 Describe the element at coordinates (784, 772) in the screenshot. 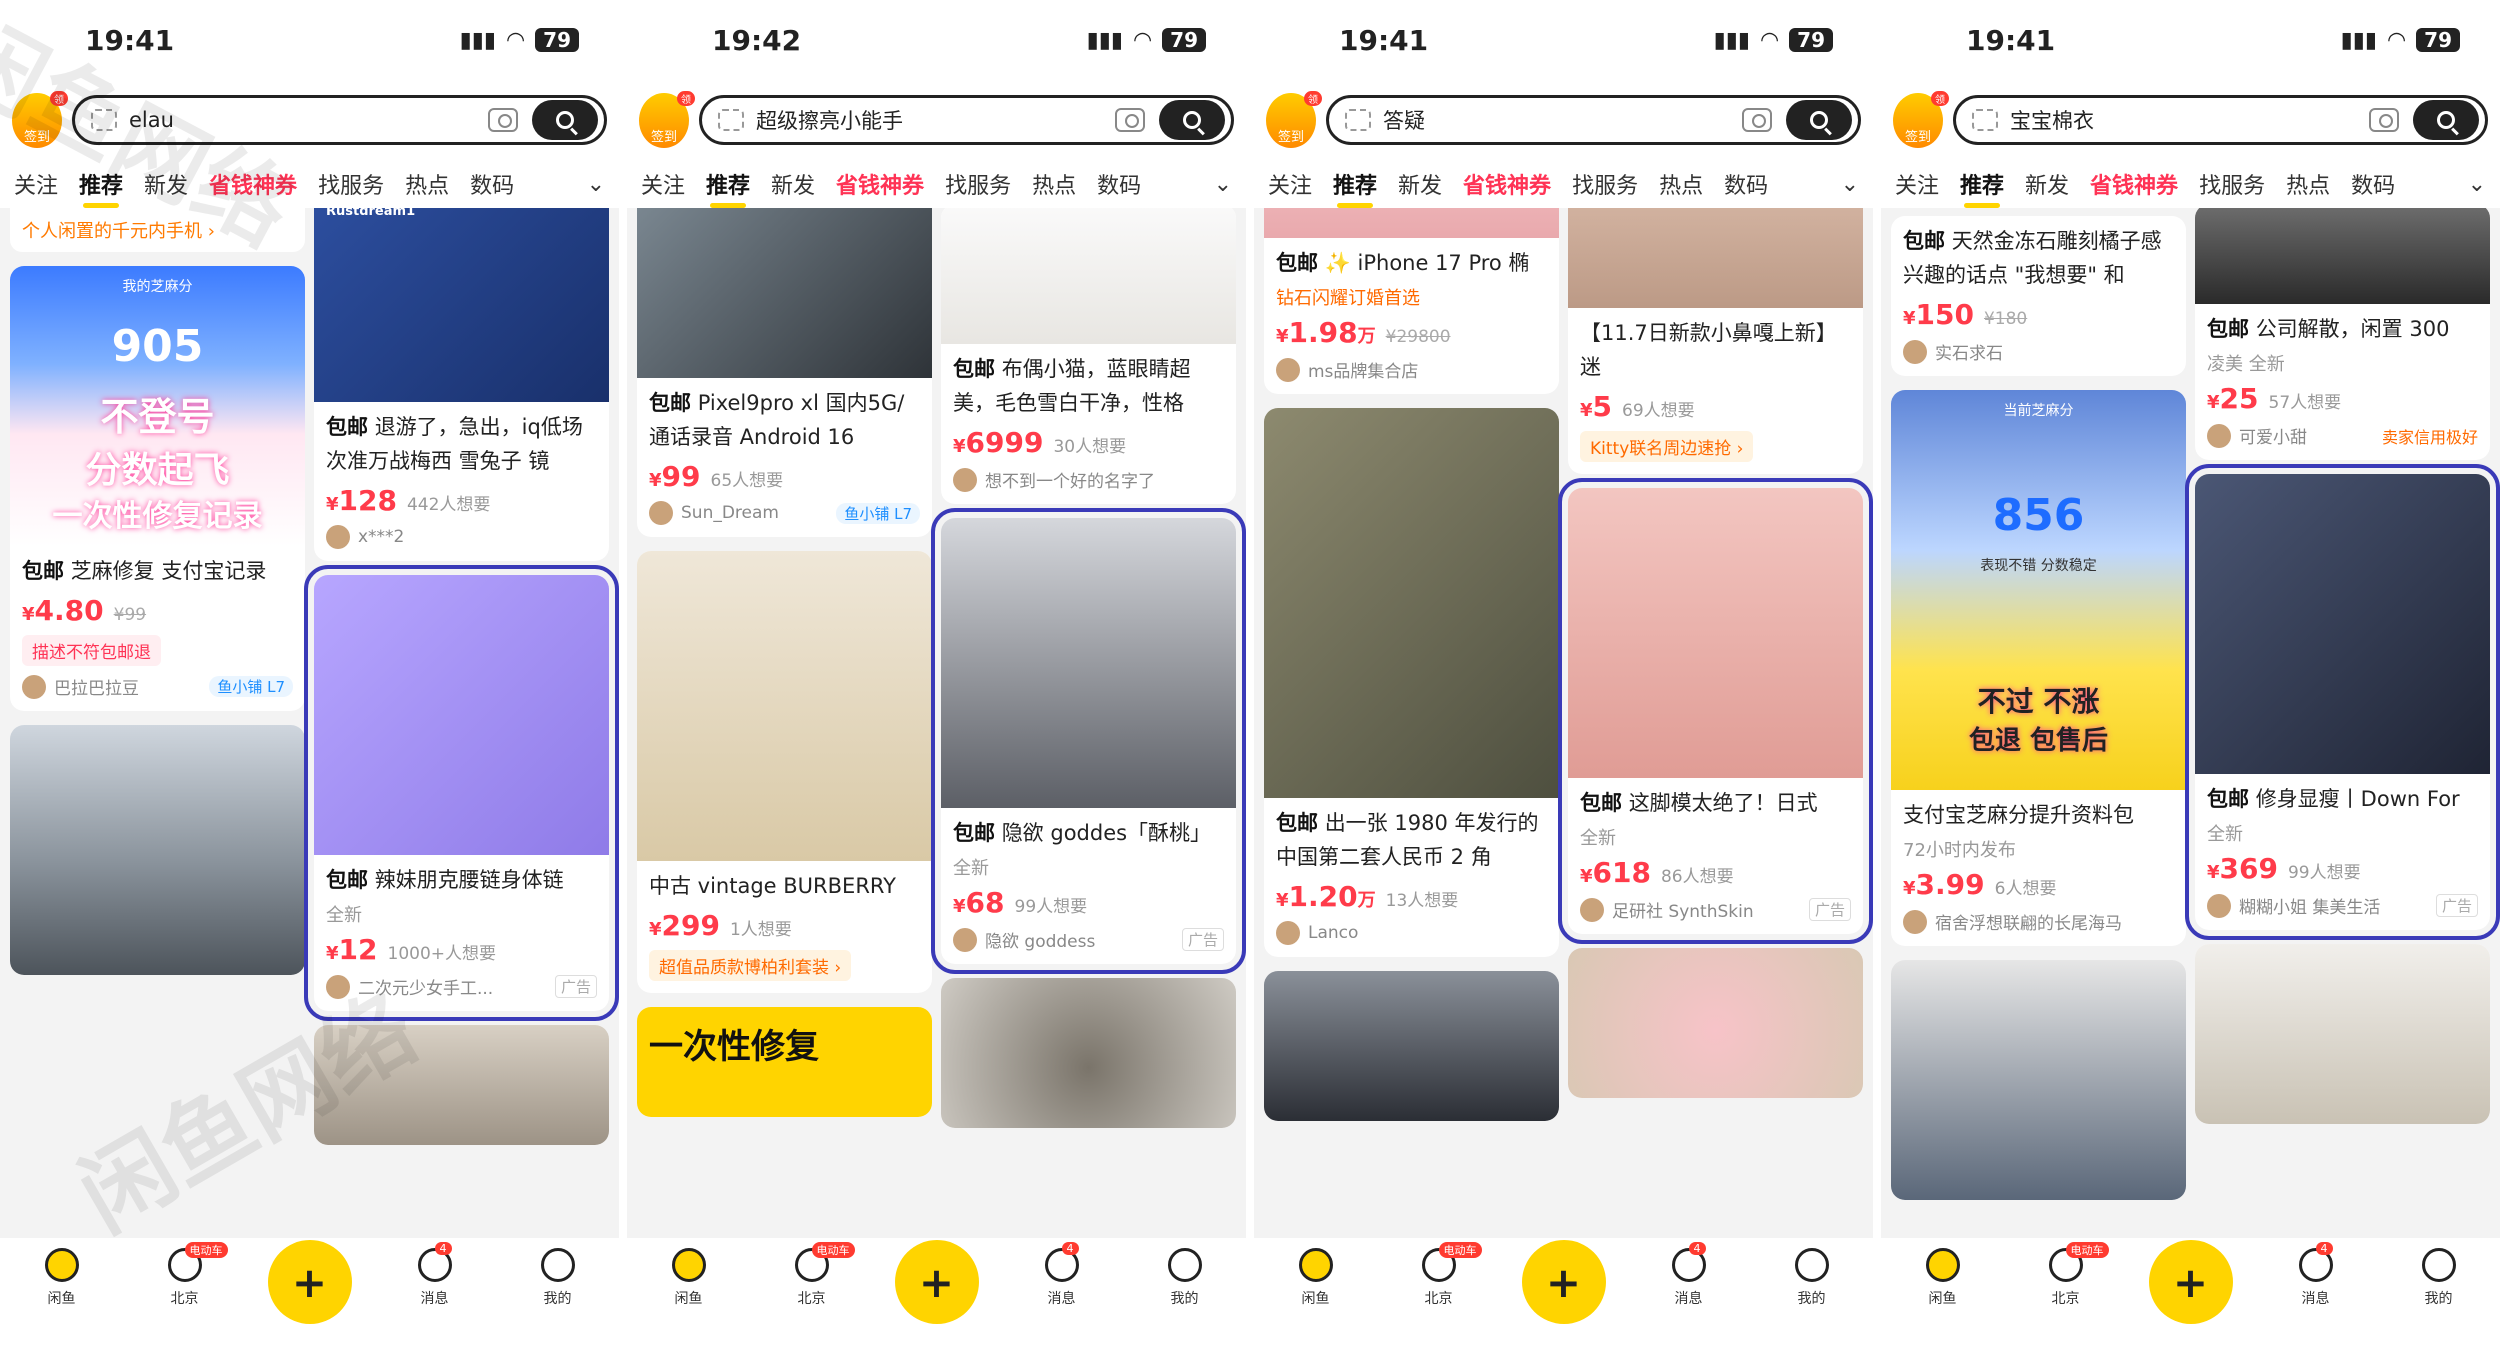

I see `product-card: 中古 vintage BURBERRY ¥299 1人想要 超值品质款博柏利套装 ›` at that location.